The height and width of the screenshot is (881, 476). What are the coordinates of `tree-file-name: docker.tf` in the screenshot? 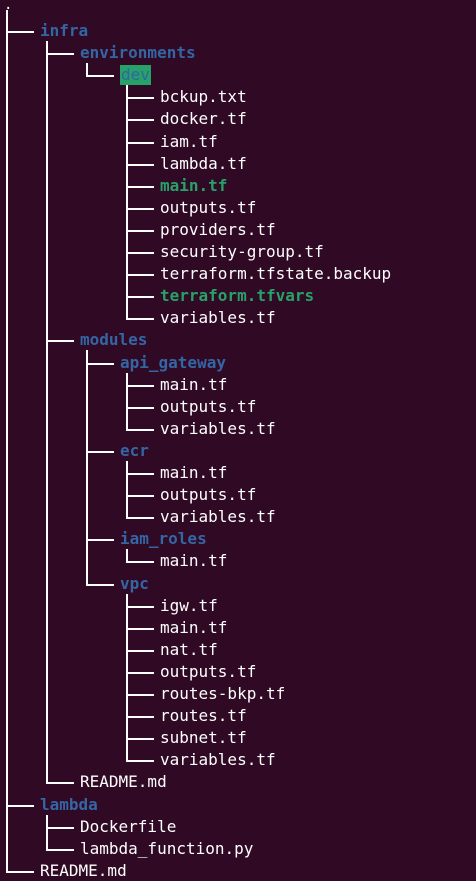 It's located at (203, 118).